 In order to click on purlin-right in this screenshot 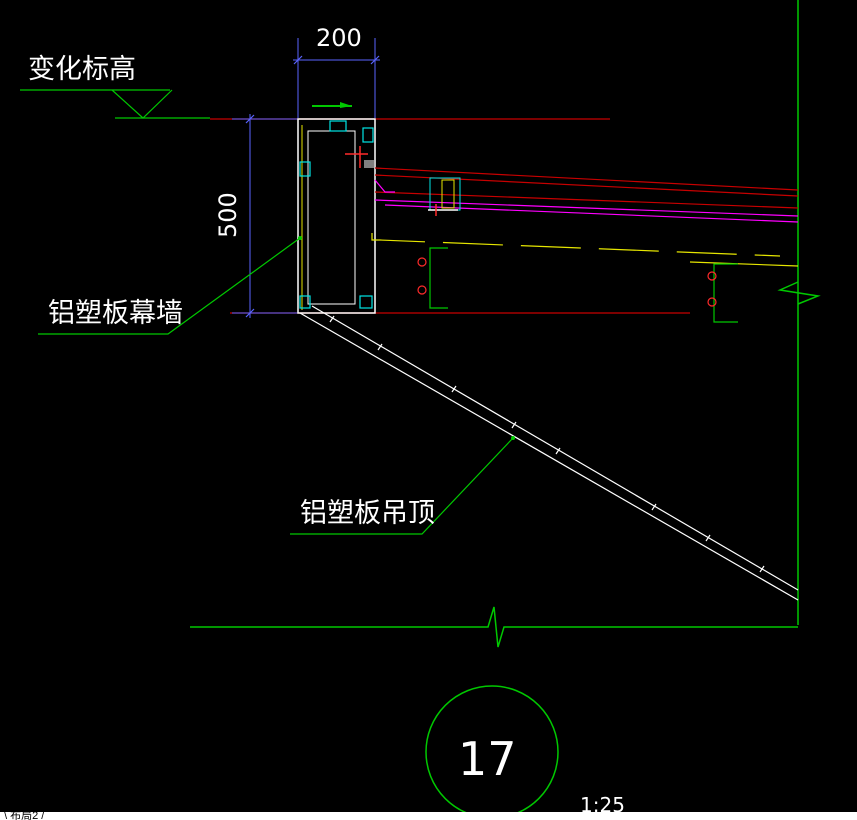, I will do `click(722, 293)`.